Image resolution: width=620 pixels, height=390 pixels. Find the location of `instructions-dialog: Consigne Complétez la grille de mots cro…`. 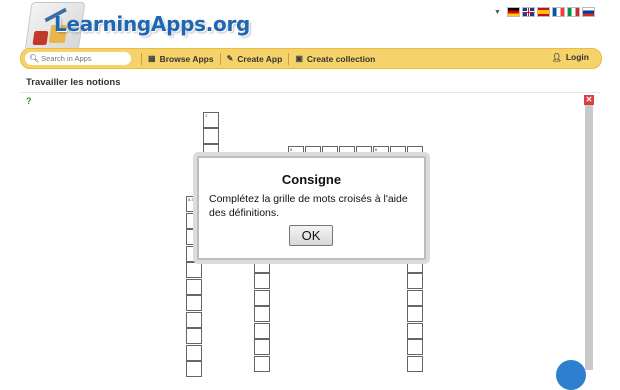

instructions-dialog: Consigne Complétez la grille de mots cro… is located at coordinates (311, 208).